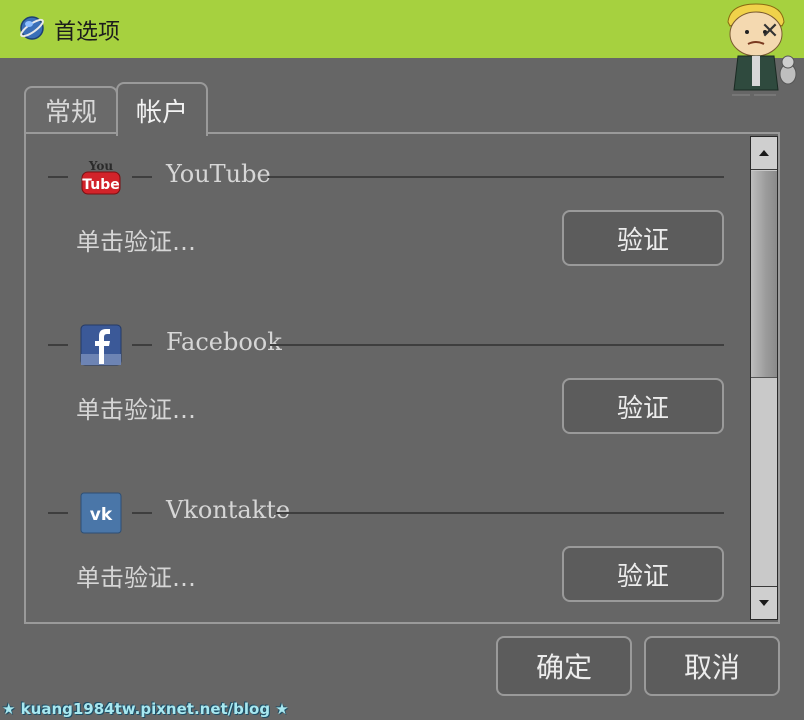 The image size is (804, 720). What do you see at coordinates (101, 185) in the screenshot?
I see `svg-text: Tube` at bounding box center [101, 185].